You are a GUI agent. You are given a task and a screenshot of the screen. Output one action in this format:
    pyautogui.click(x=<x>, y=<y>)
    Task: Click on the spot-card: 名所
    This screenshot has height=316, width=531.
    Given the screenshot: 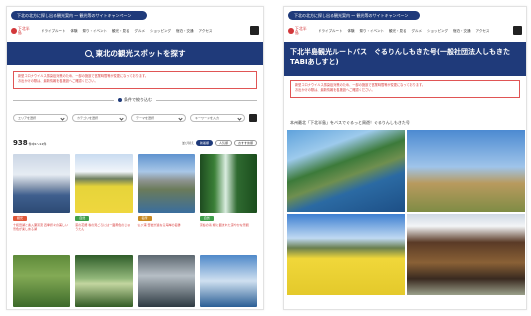 What is the action you would take?
    pyautogui.click(x=166, y=282)
    